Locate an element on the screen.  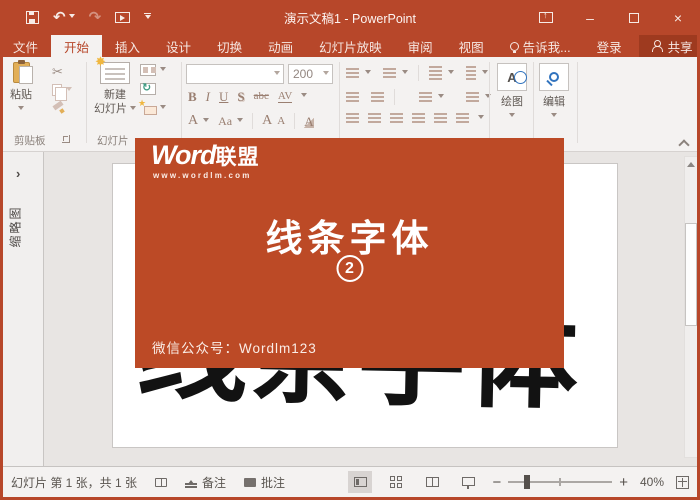
slideshow-icon is located at coordinates (468, 482).